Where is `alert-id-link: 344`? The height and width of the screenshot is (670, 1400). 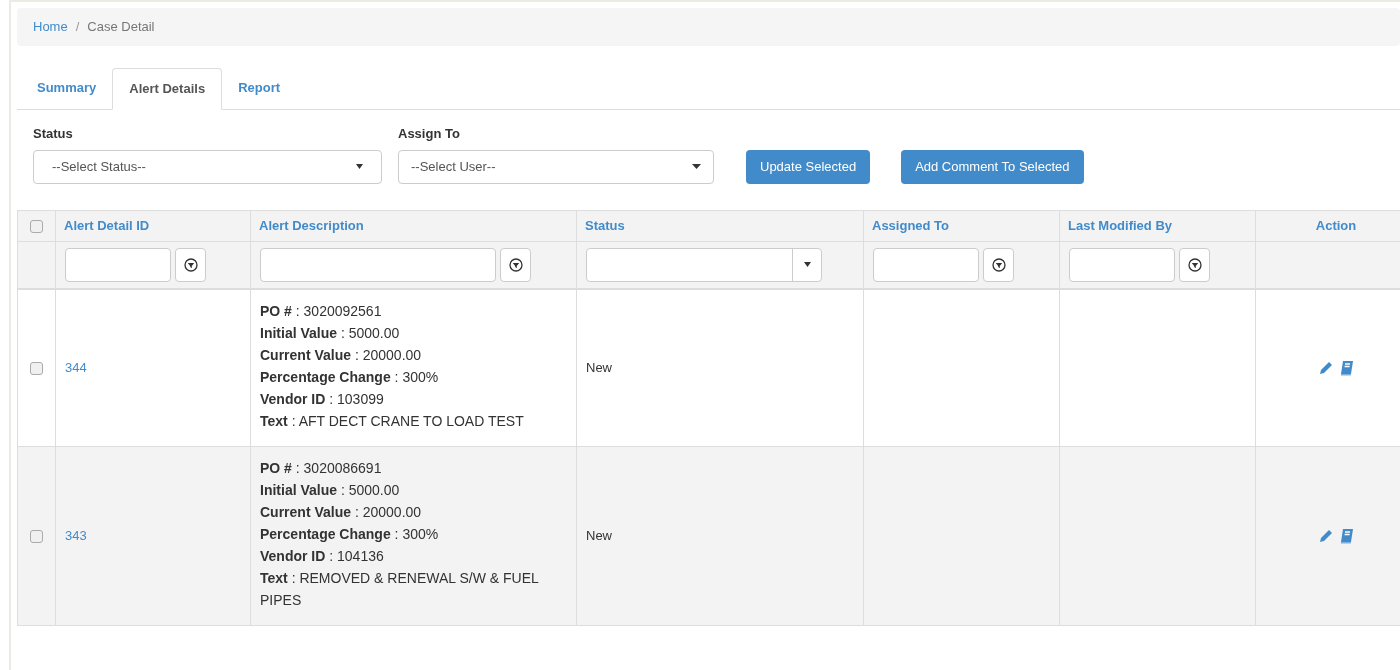
alert-id-link: 344 is located at coordinates (76, 368).